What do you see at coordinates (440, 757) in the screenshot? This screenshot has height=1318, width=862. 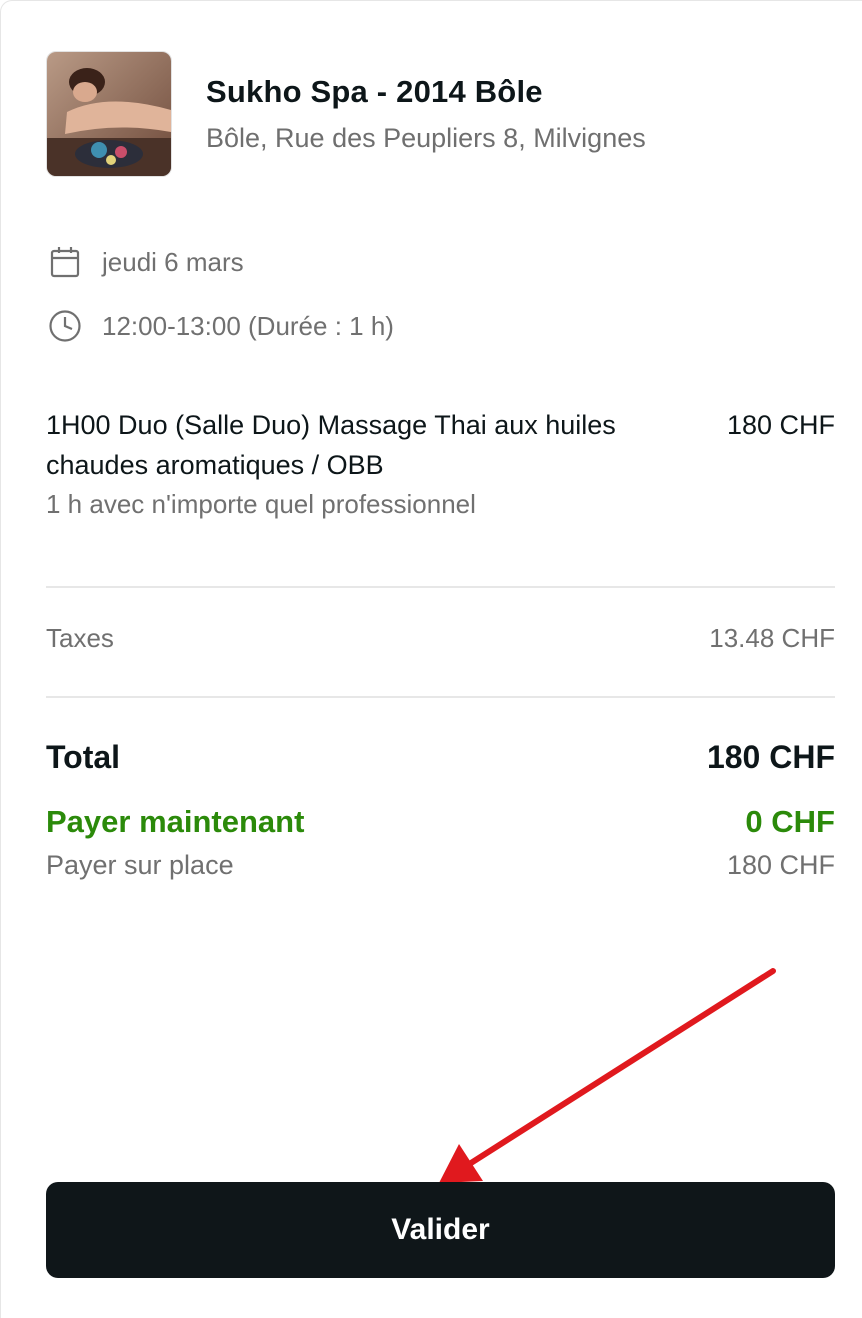 I see `total-row: Total 180 CHF` at bounding box center [440, 757].